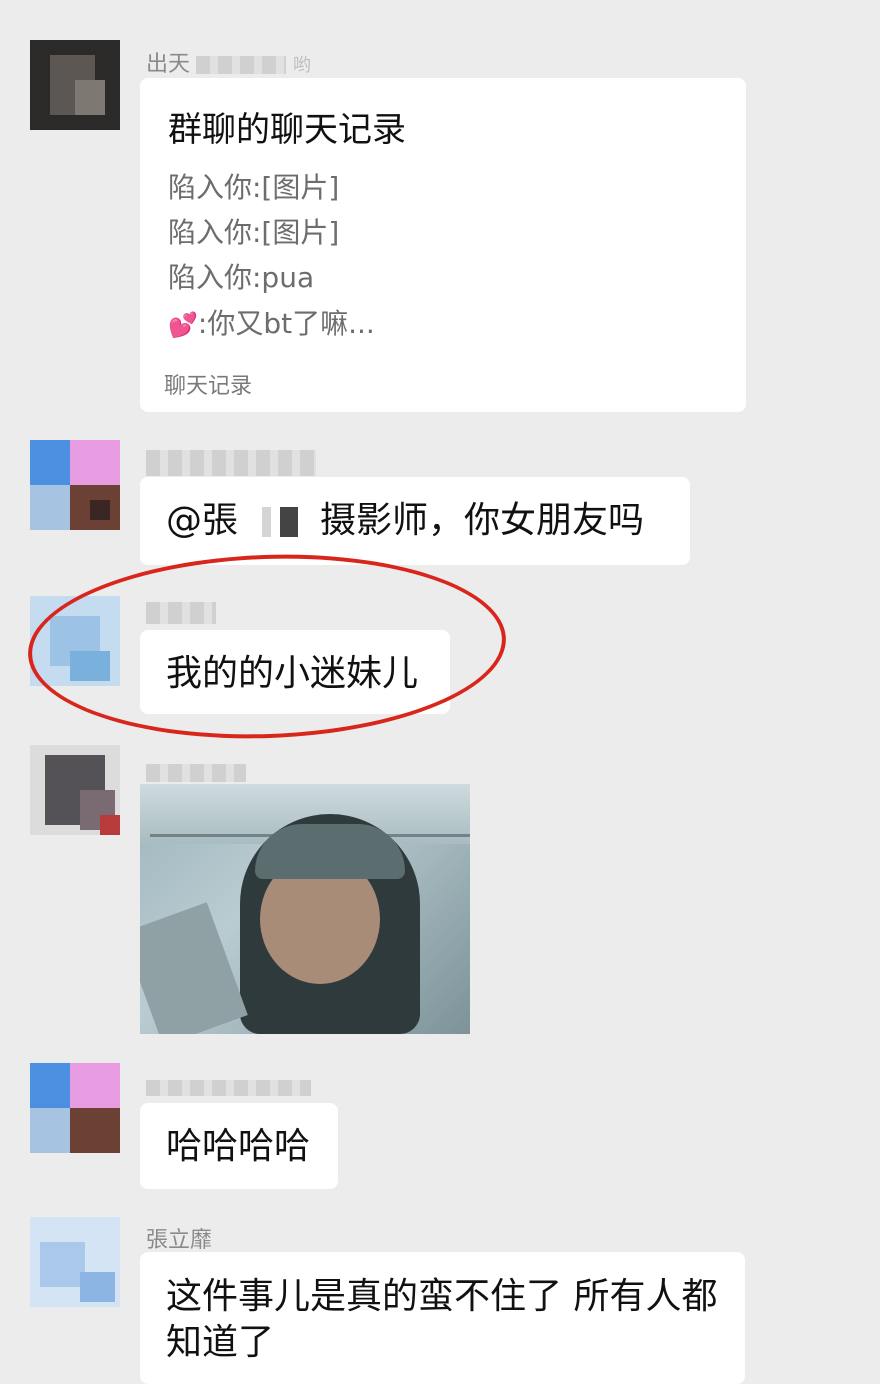 The image size is (880, 1384). I want to click on chat-bubble: @張 摄影师，你女朋友吗, so click(415, 521).